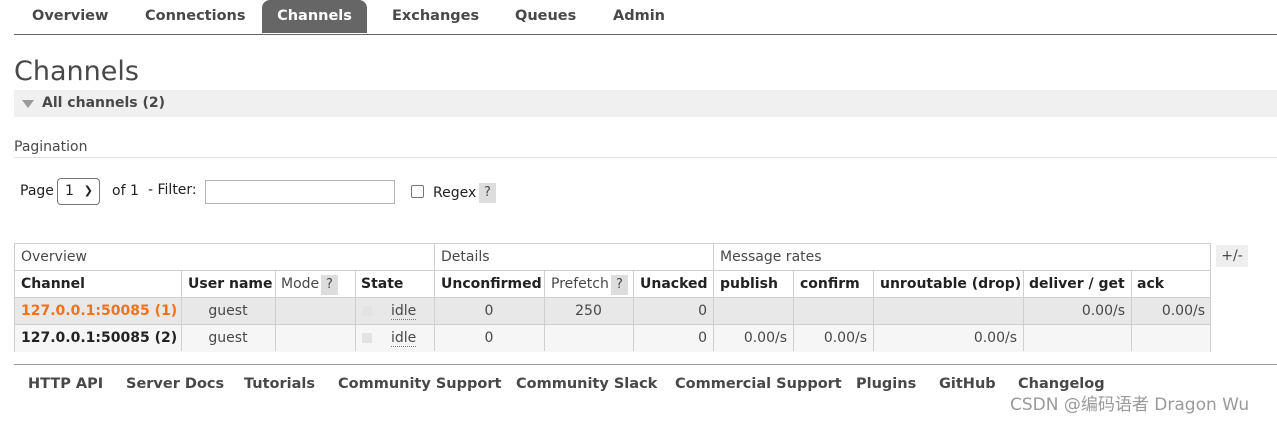 Image resolution: width=1277 pixels, height=421 pixels. I want to click on unroutable-cell, so click(945, 311).